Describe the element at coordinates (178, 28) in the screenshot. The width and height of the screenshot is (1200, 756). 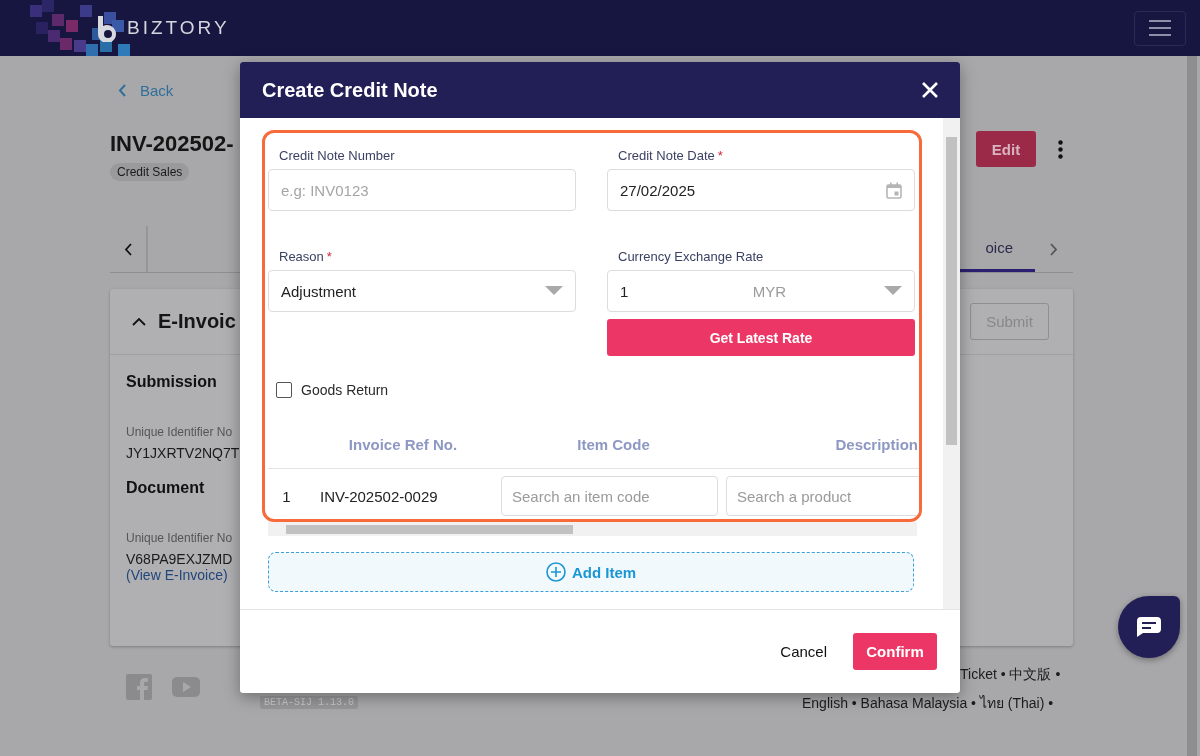
I see `brand-name: BIZTORY` at that location.